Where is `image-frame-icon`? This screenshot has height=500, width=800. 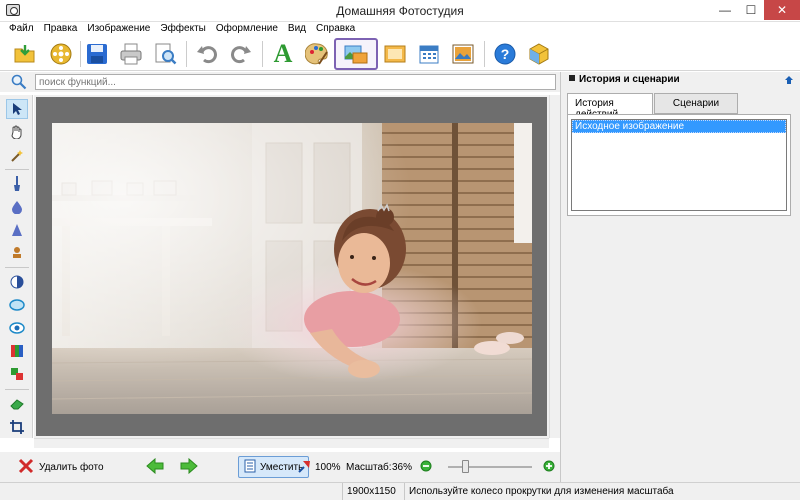
image-frame-icon is located at coordinates (356, 54).